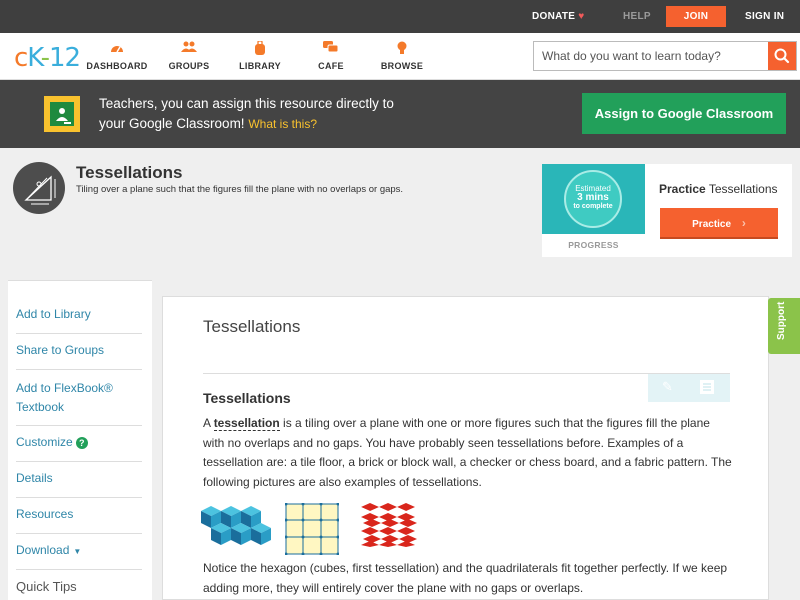 The height and width of the screenshot is (600, 800). What do you see at coordinates (689, 388) in the screenshot?
I see `edit-tools: ✎` at bounding box center [689, 388].